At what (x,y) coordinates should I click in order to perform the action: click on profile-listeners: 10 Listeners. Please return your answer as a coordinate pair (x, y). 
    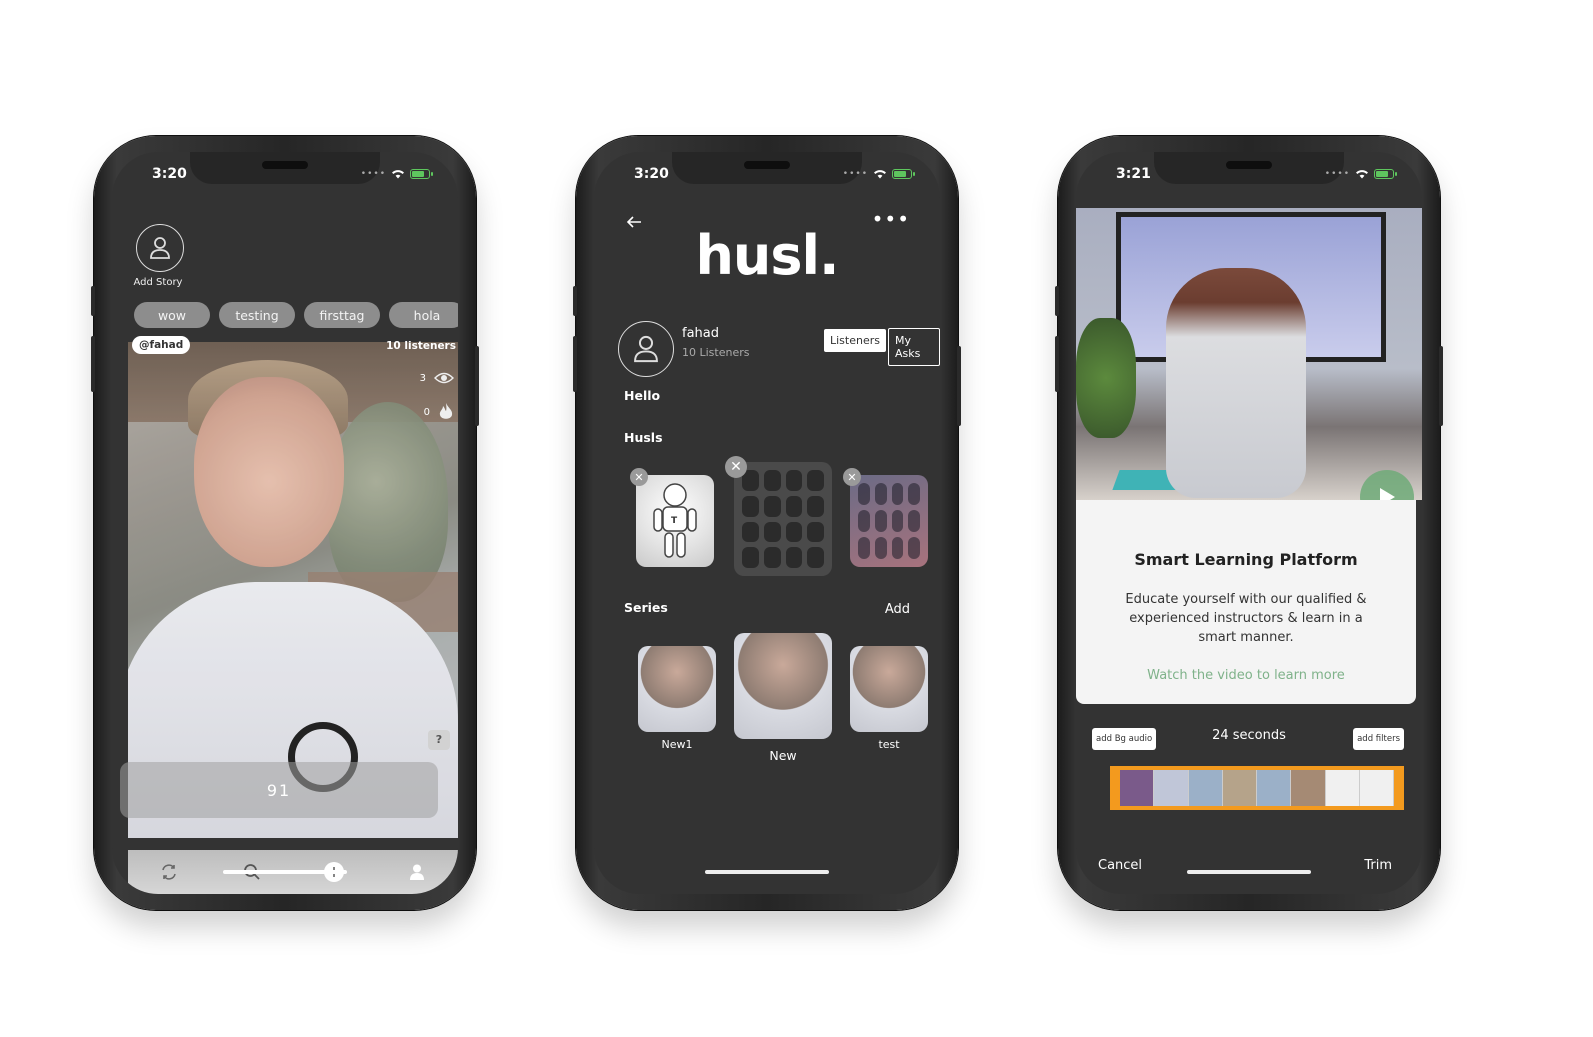
    Looking at the image, I should click on (716, 352).